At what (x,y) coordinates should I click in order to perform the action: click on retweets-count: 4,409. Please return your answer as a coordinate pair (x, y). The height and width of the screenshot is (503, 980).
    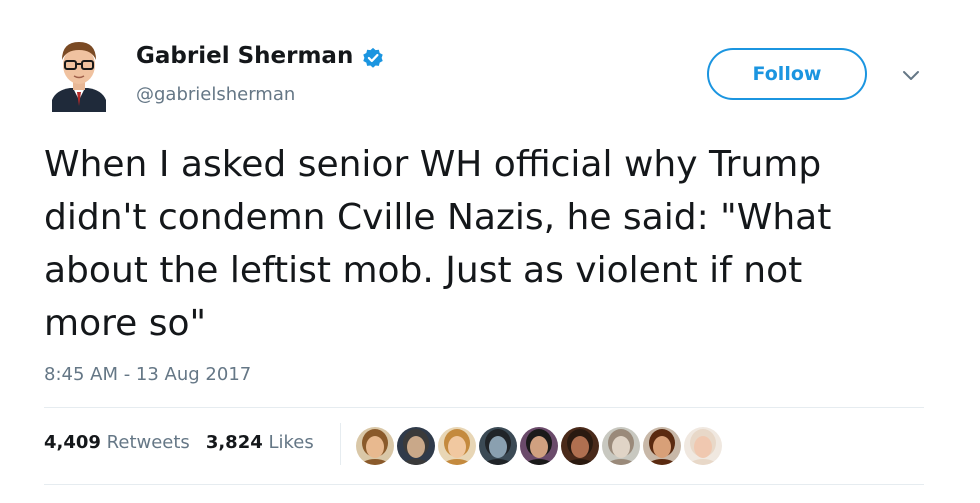
    Looking at the image, I should click on (72, 442).